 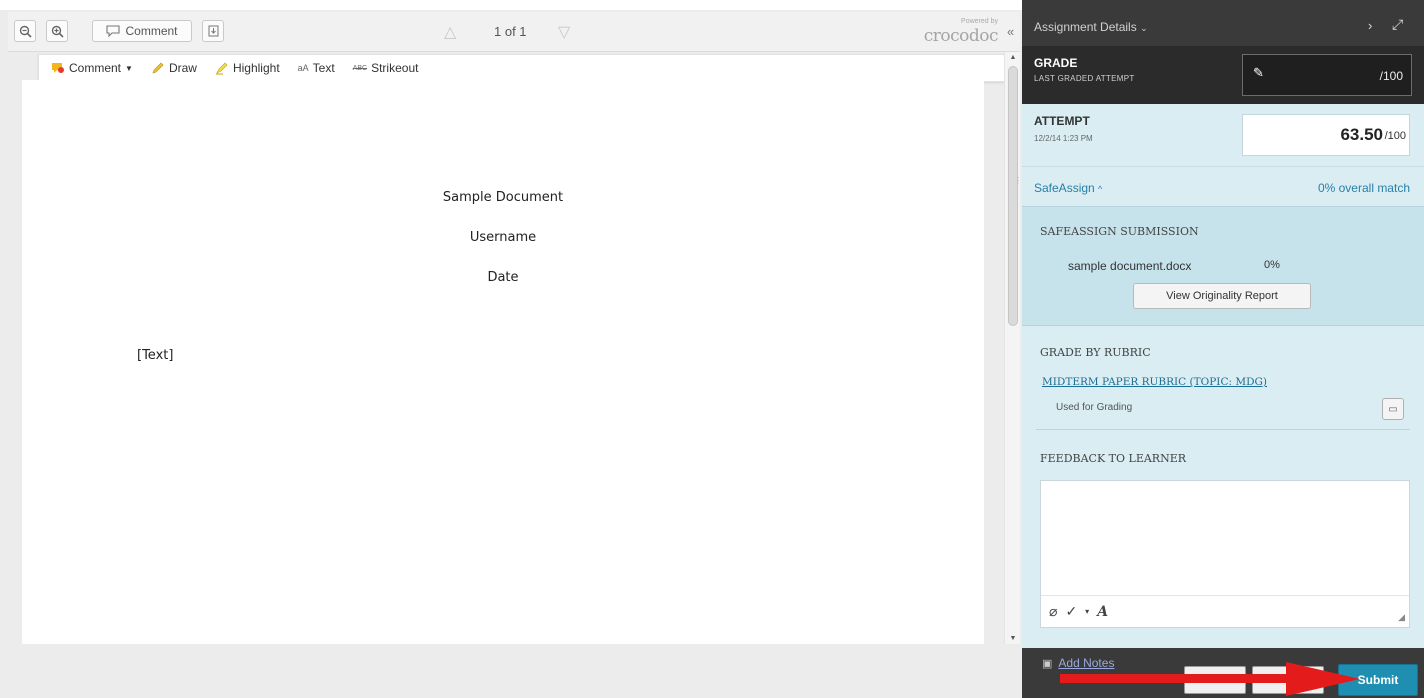 What do you see at coordinates (1370, 25) in the screenshot?
I see `next-arrow-icon: ›` at bounding box center [1370, 25].